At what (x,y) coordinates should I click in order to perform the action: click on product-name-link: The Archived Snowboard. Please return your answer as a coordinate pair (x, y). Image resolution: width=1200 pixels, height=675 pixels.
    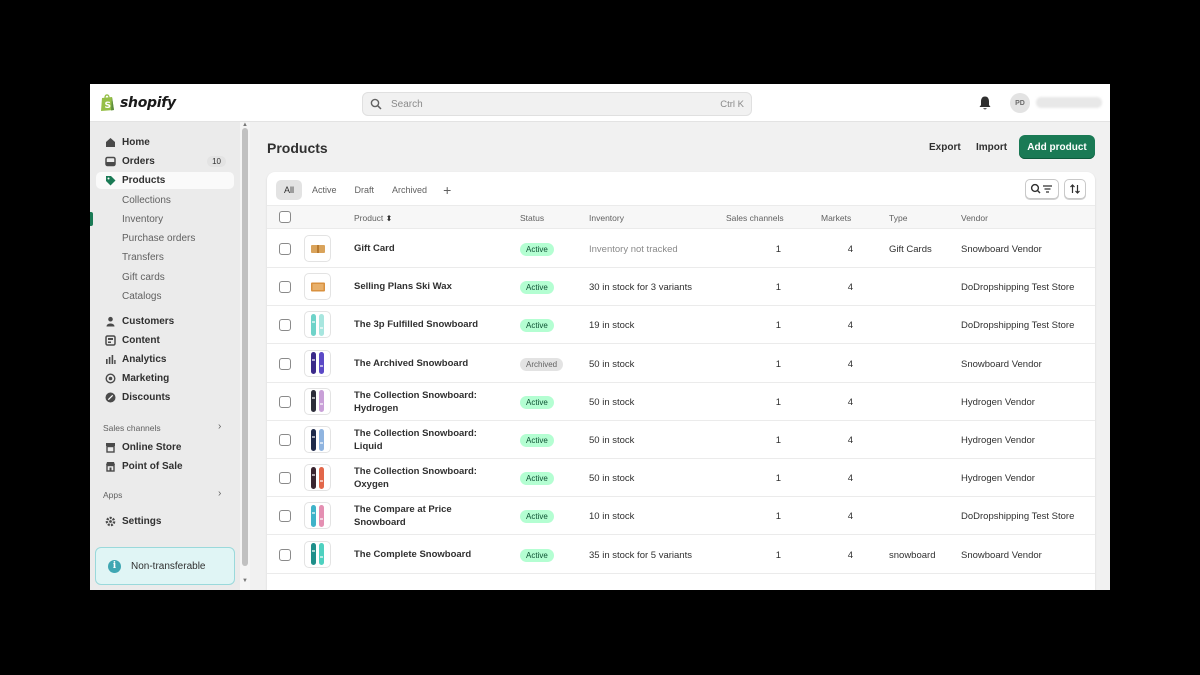
    Looking at the image, I should click on (419, 363).